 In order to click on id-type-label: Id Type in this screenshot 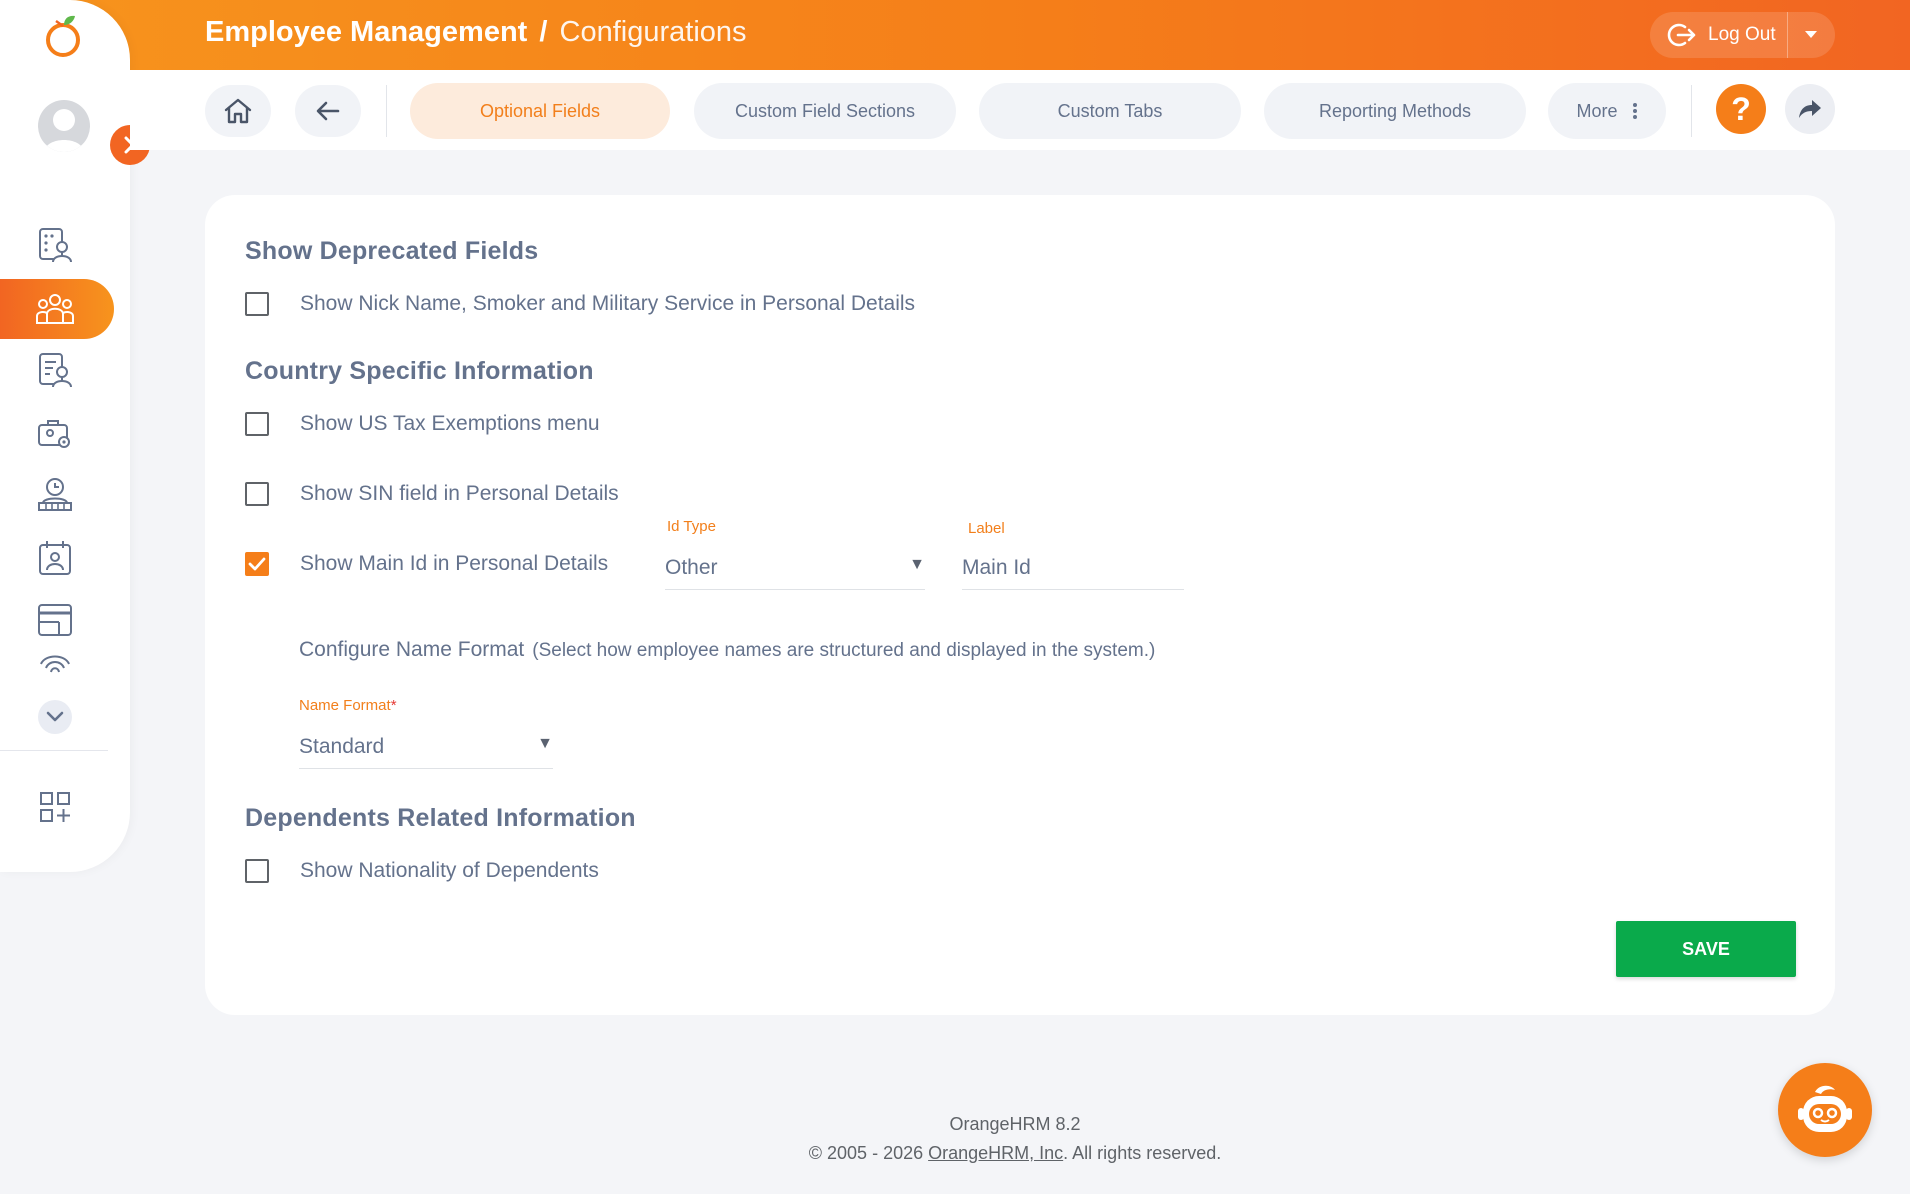, I will do `click(691, 526)`.